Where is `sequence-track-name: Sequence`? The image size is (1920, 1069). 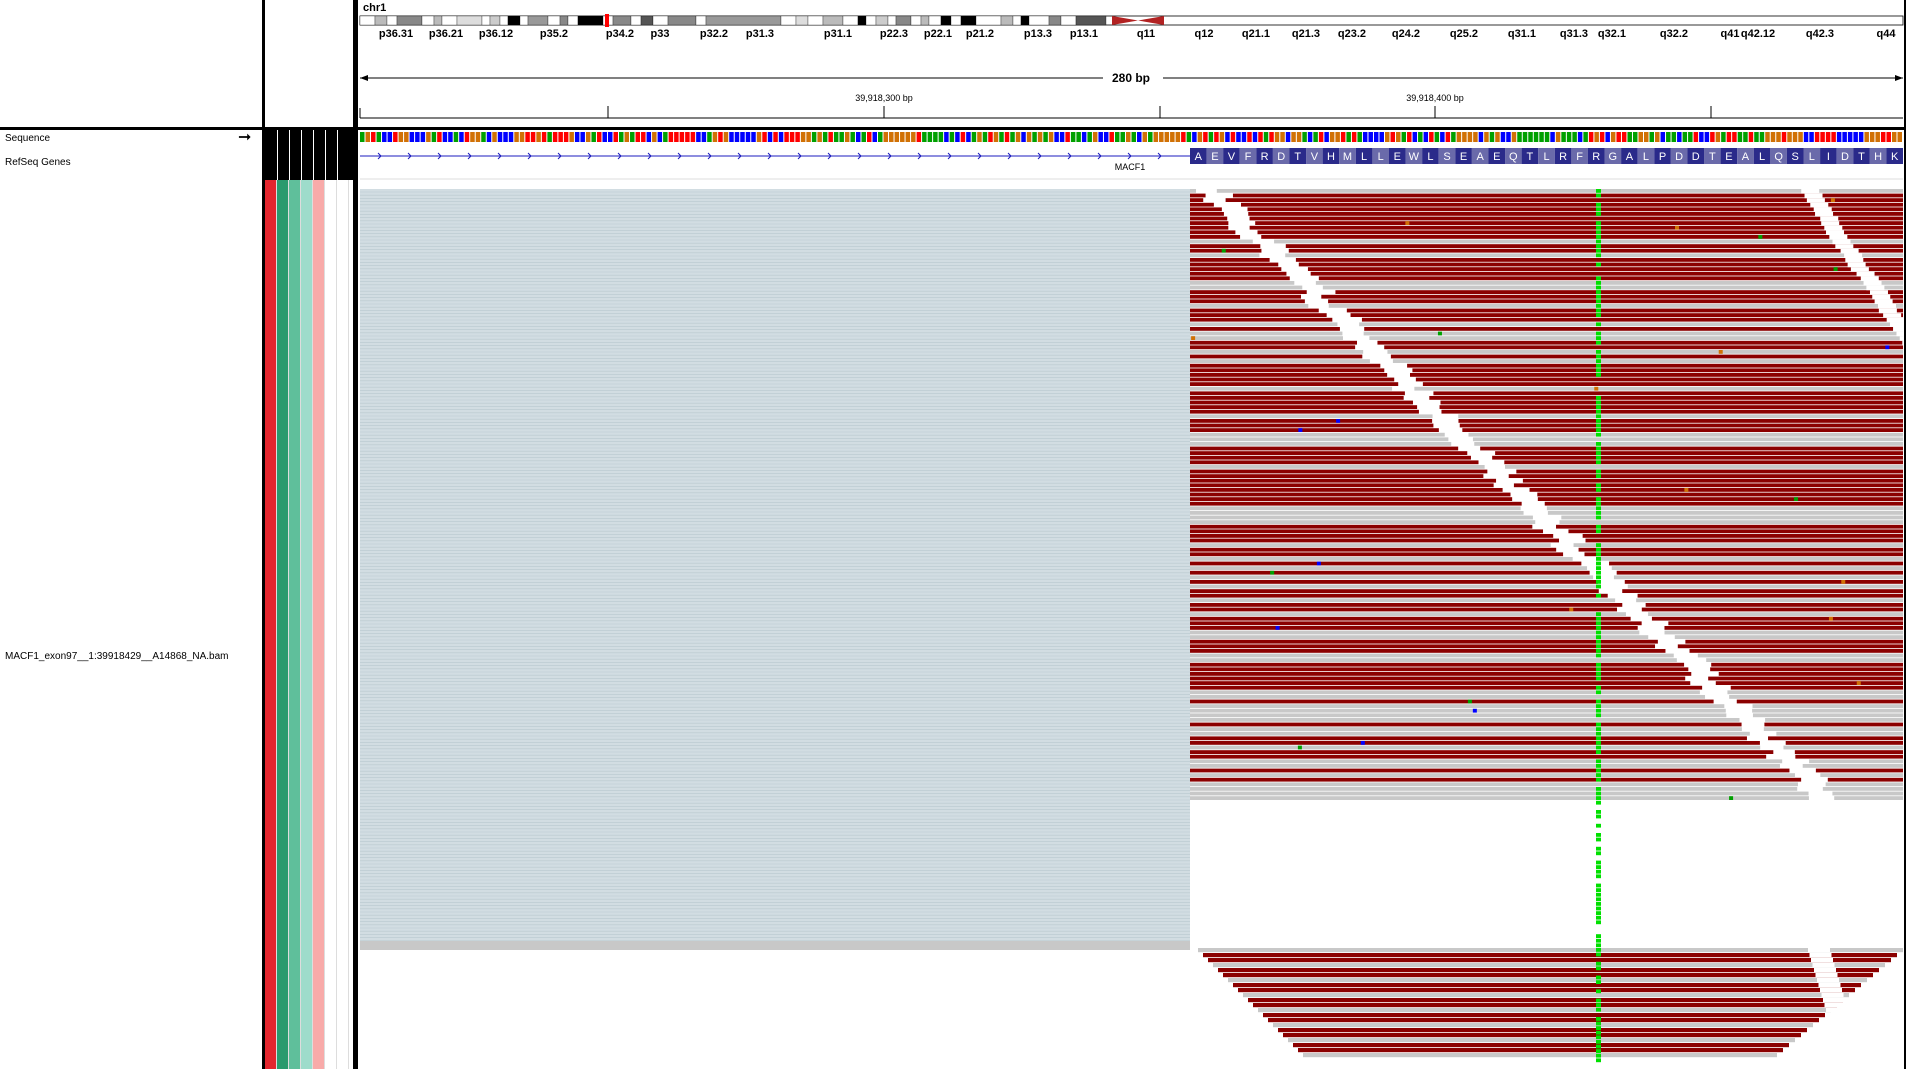 sequence-track-name: Sequence is located at coordinates (27, 138).